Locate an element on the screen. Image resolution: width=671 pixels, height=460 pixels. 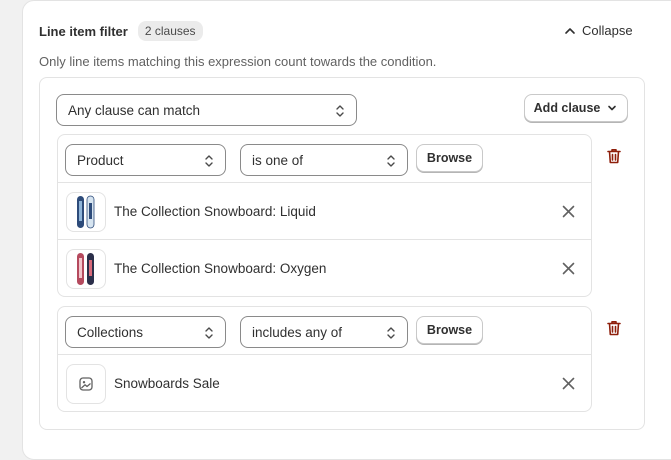
field-select: Product is located at coordinates (145, 160).